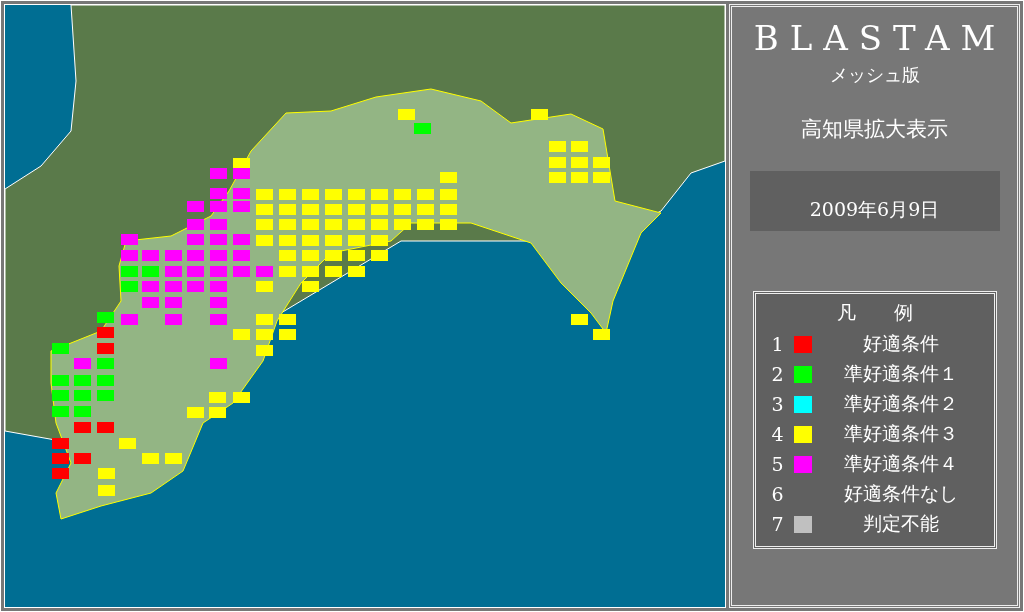 The width and height of the screenshot is (1024, 612). What do you see at coordinates (778, 464) in the screenshot?
I see `legend-number: 5` at bounding box center [778, 464].